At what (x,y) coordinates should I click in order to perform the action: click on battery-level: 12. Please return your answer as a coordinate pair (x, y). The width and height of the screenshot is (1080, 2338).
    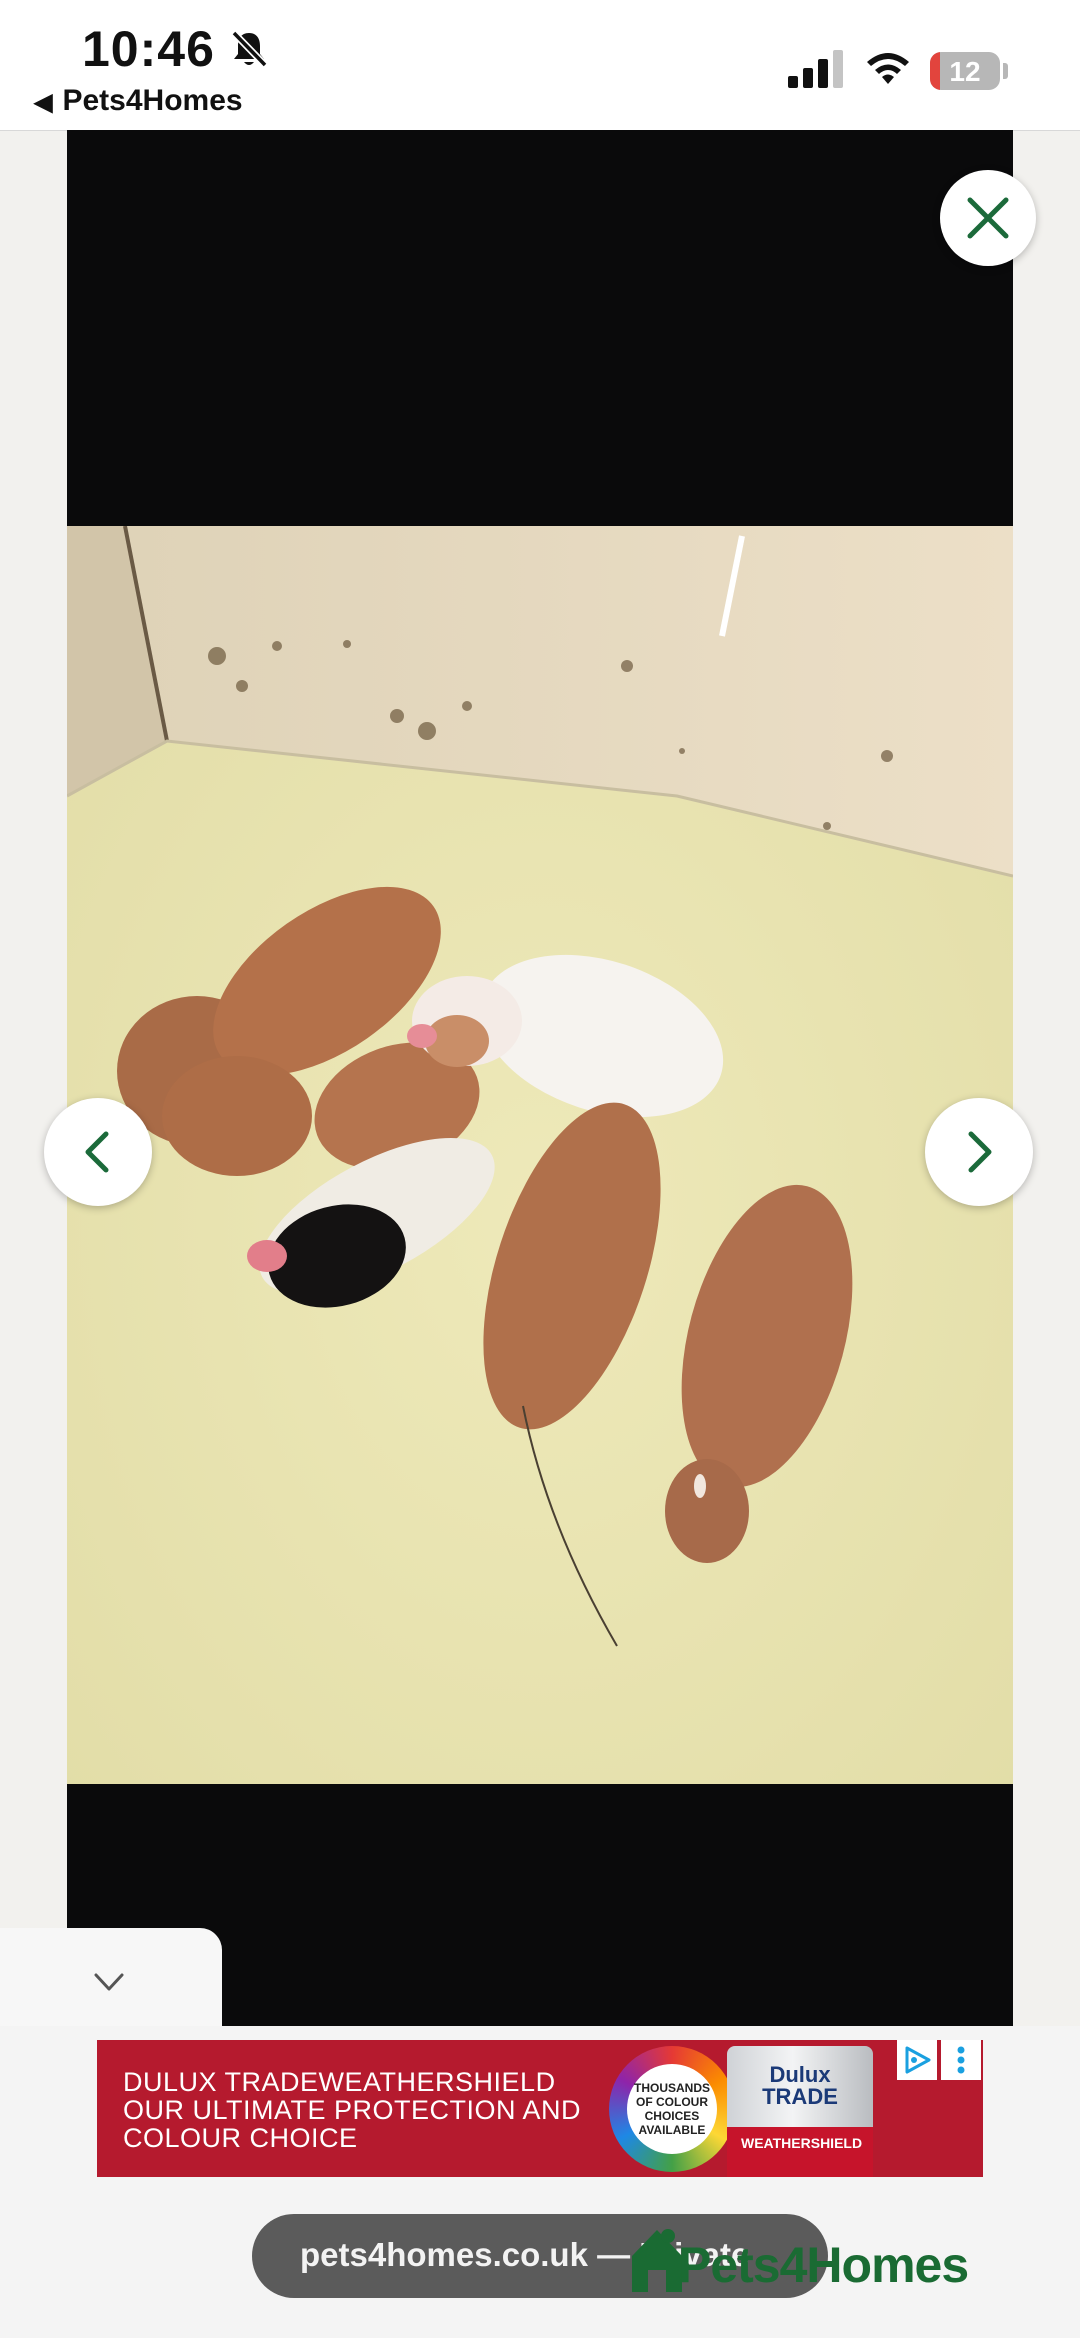
    Looking at the image, I should click on (965, 71).